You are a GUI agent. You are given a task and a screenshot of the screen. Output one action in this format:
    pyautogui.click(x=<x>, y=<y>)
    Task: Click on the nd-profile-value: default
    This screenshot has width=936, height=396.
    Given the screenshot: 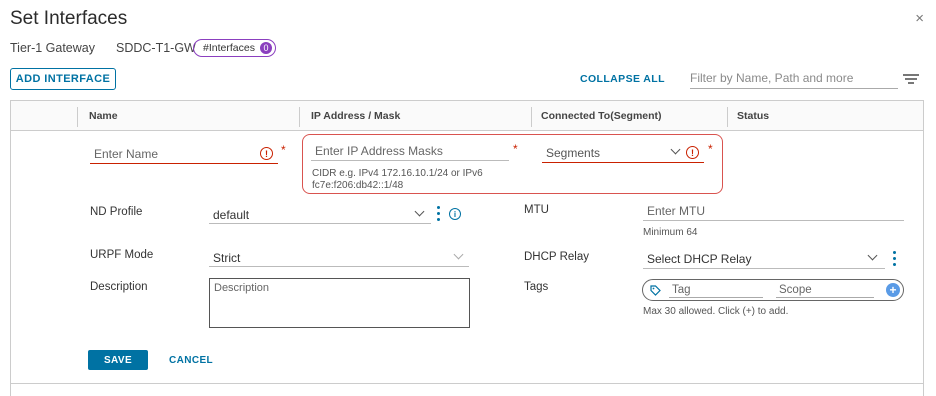 What is the action you would take?
    pyautogui.click(x=231, y=215)
    